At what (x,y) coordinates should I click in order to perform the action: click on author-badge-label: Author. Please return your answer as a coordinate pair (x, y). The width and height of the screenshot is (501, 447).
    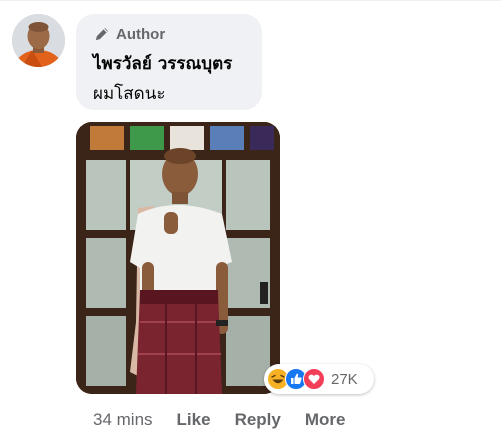
    Looking at the image, I should click on (141, 34).